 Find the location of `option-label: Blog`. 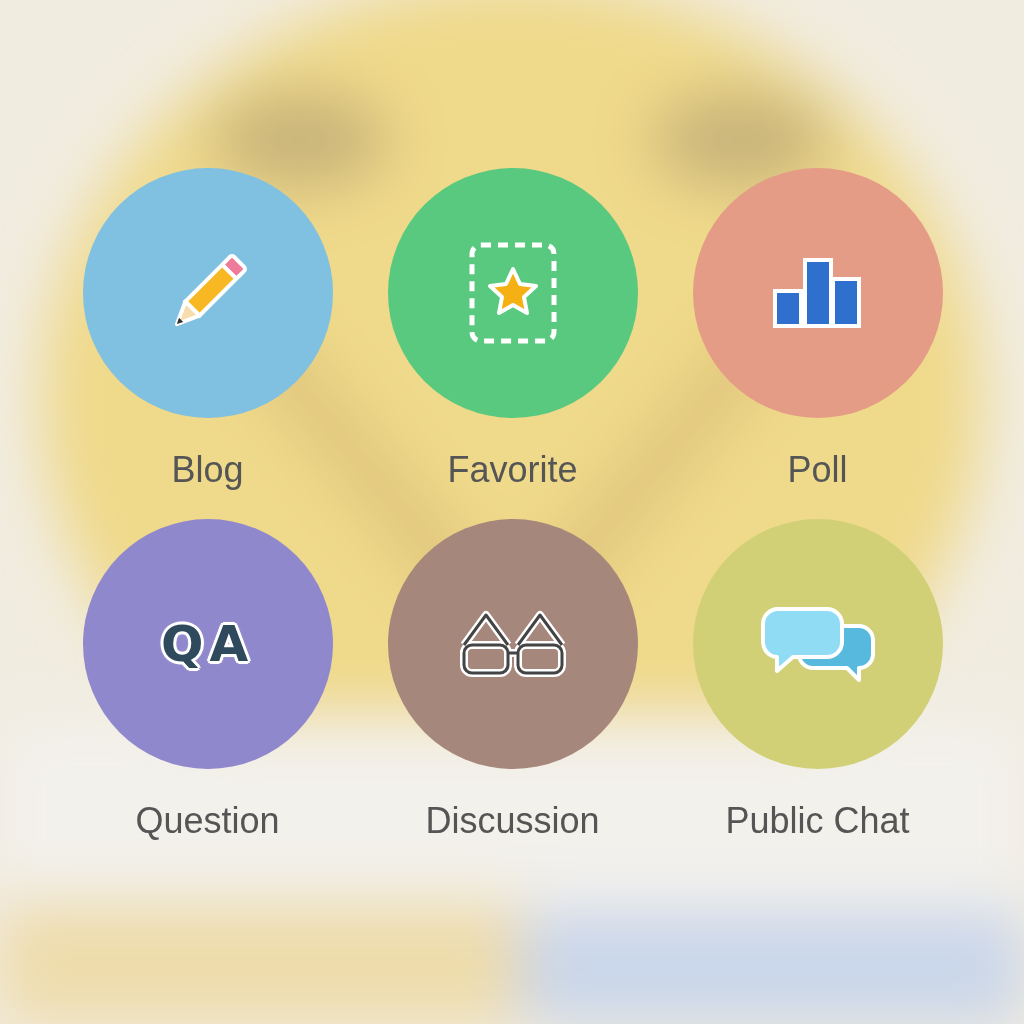

option-label: Blog is located at coordinates (207, 470).